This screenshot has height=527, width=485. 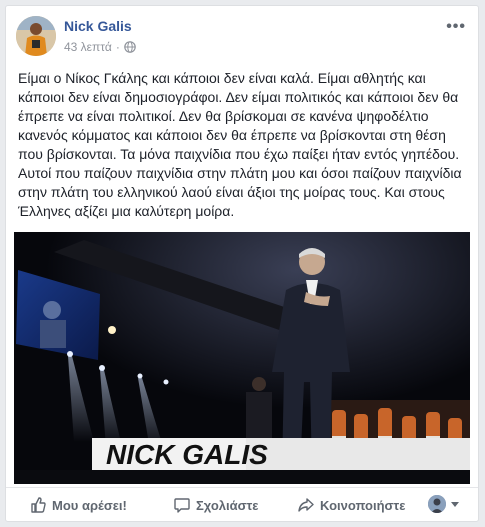 I want to click on like-label: Μου αρέσει!, so click(x=89, y=505).